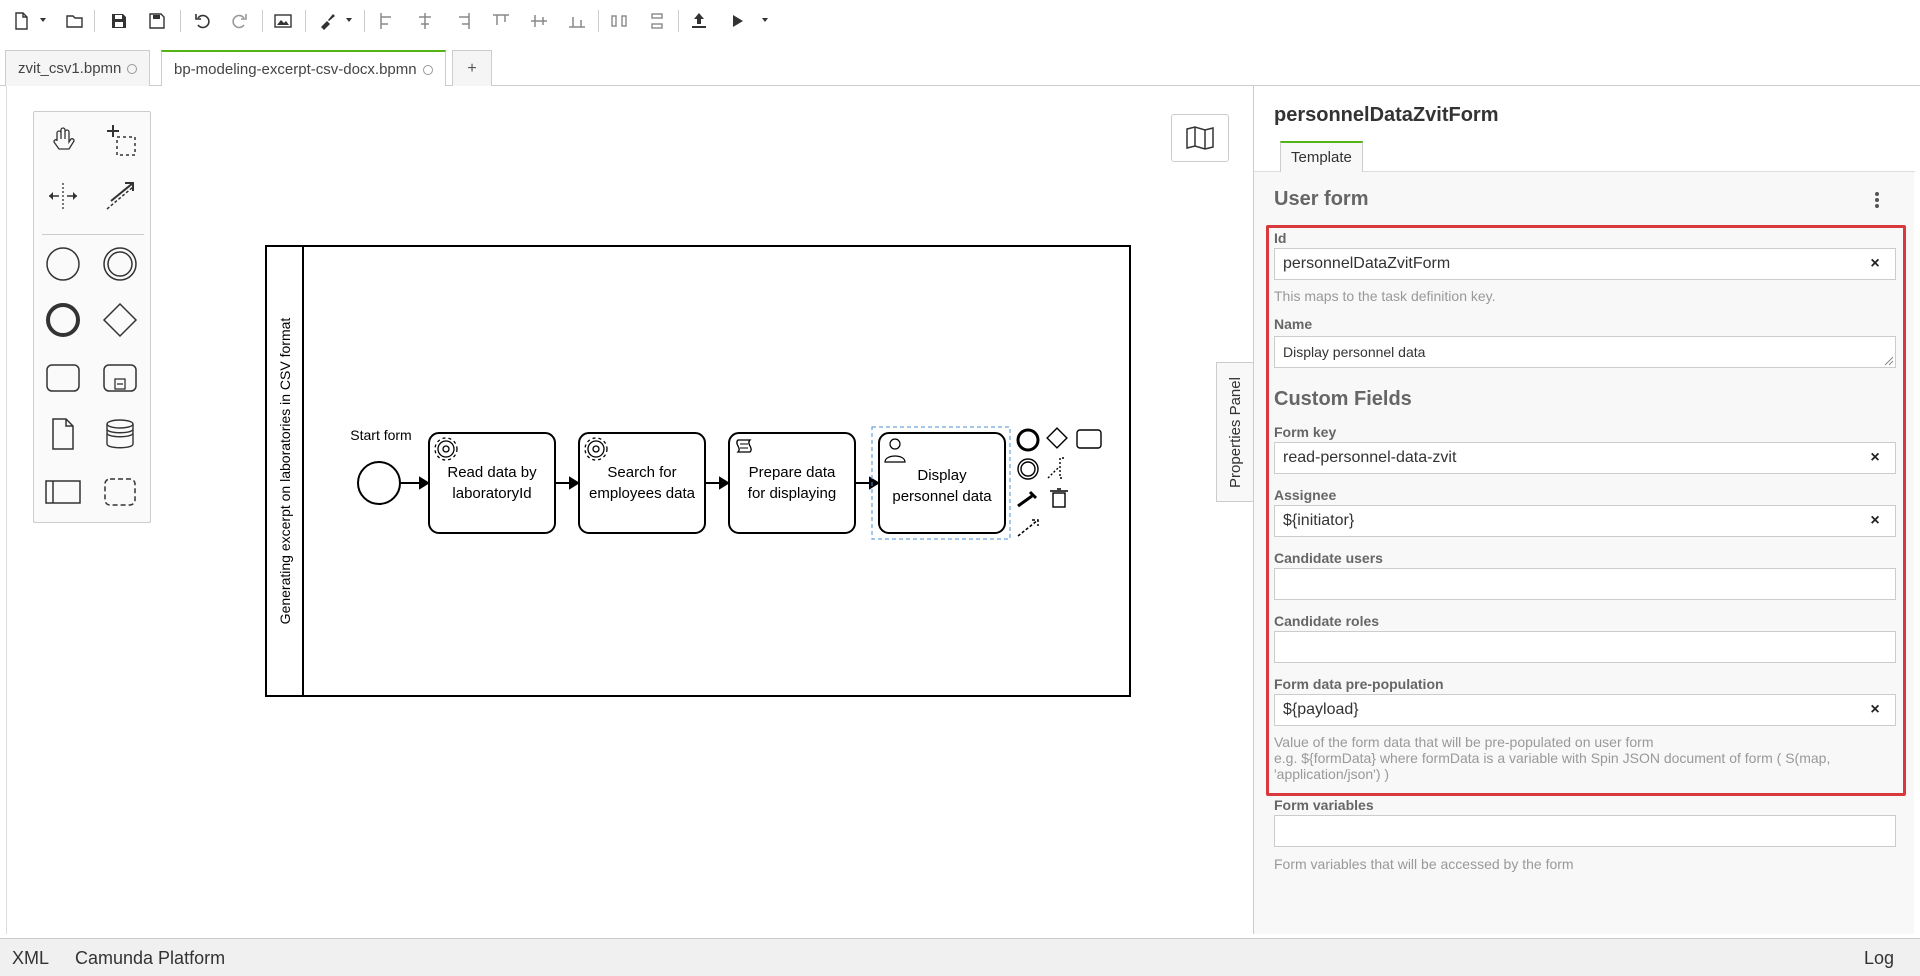 This screenshot has width=1920, height=976. Describe the element at coordinates (1354, 352) in the screenshot. I see `name-value: Display personnel data` at that location.